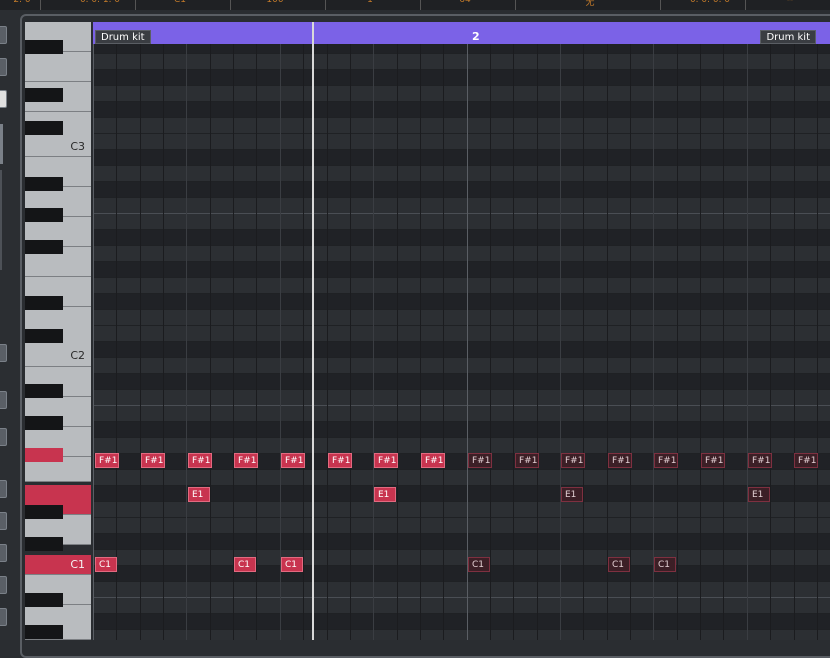 The width and height of the screenshot is (830, 658). I want to click on info-value: C1, so click(180, 4).